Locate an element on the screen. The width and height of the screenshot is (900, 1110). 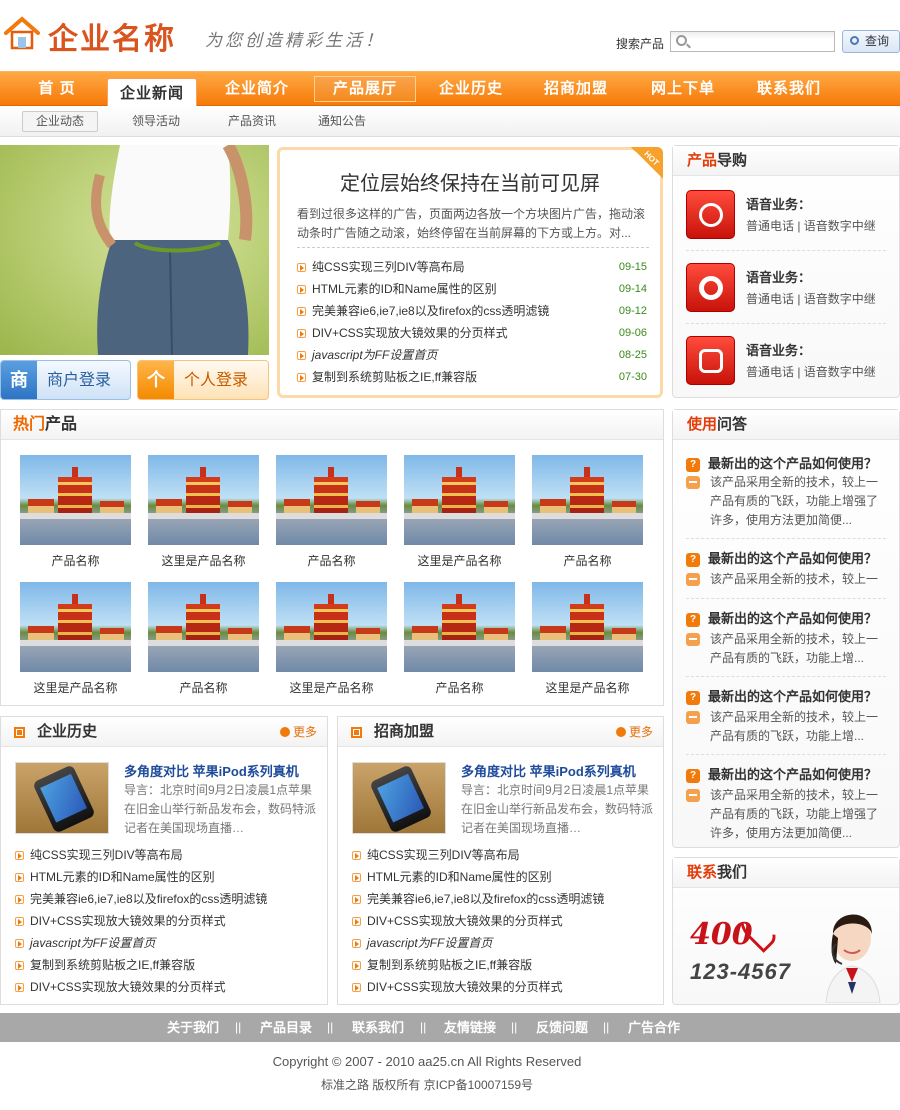
list-item-title: DIV+CSS实现放大镜效果的分页样式 is located at coordinates (465, 921).